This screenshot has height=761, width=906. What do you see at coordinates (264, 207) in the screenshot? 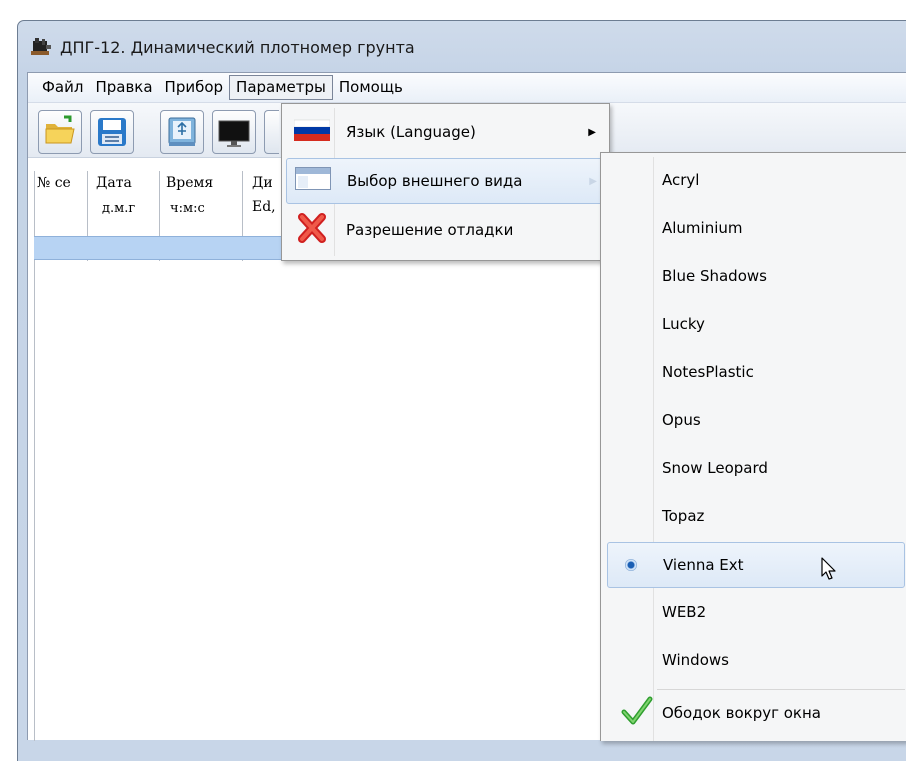
I see `column-subheader-dynamic: Ed,` at bounding box center [264, 207].